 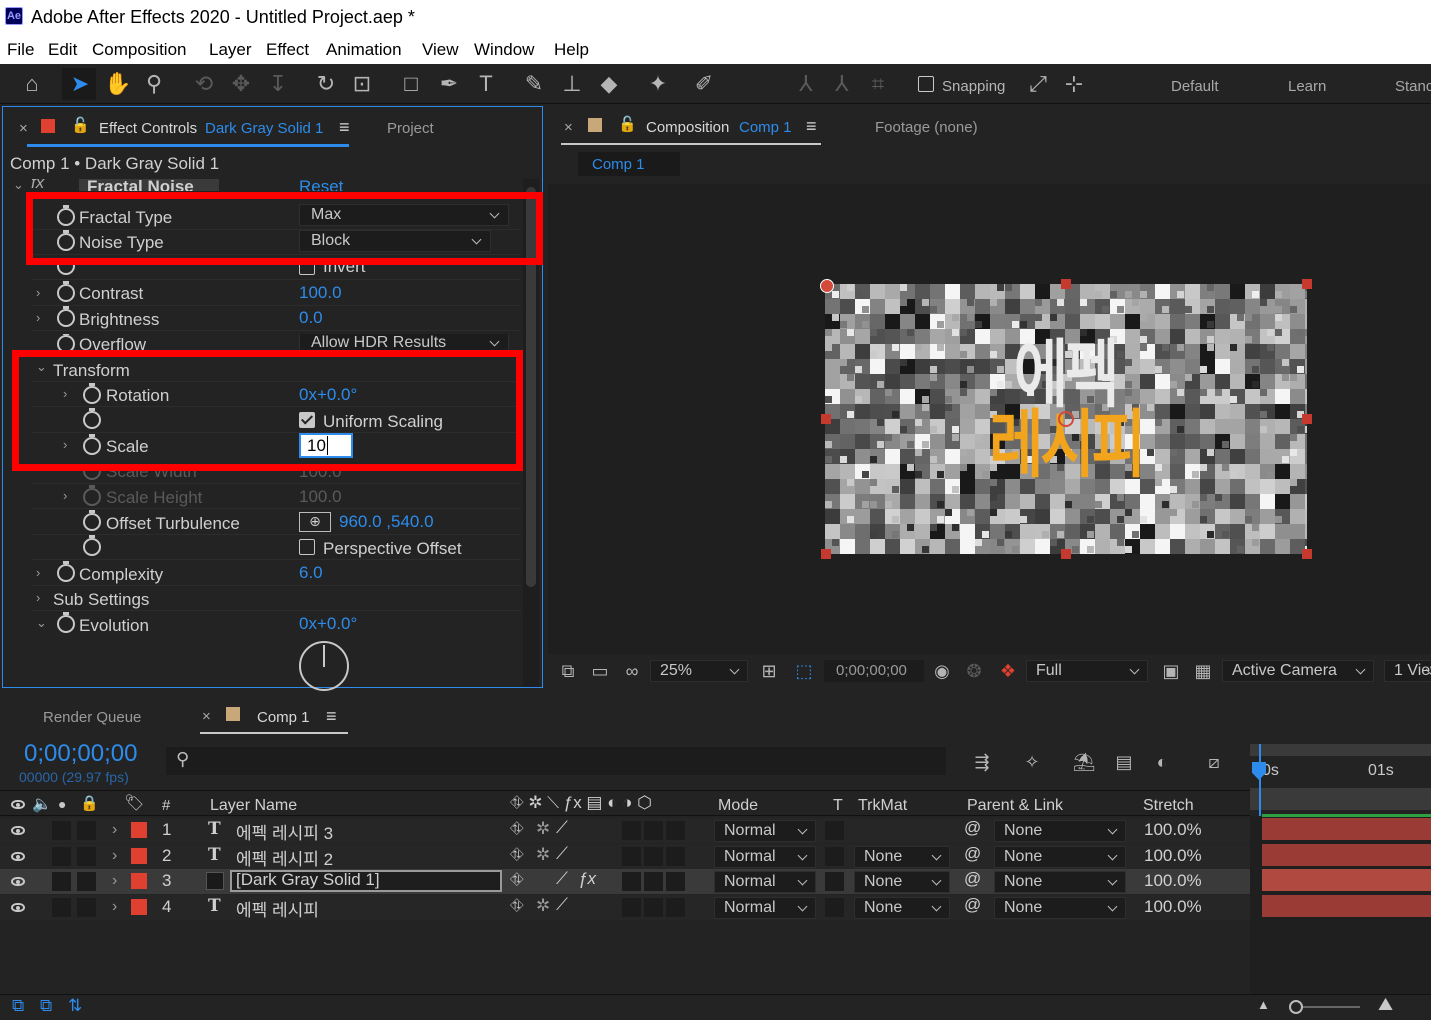 I want to click on type-tool-icon: T, so click(x=486, y=84).